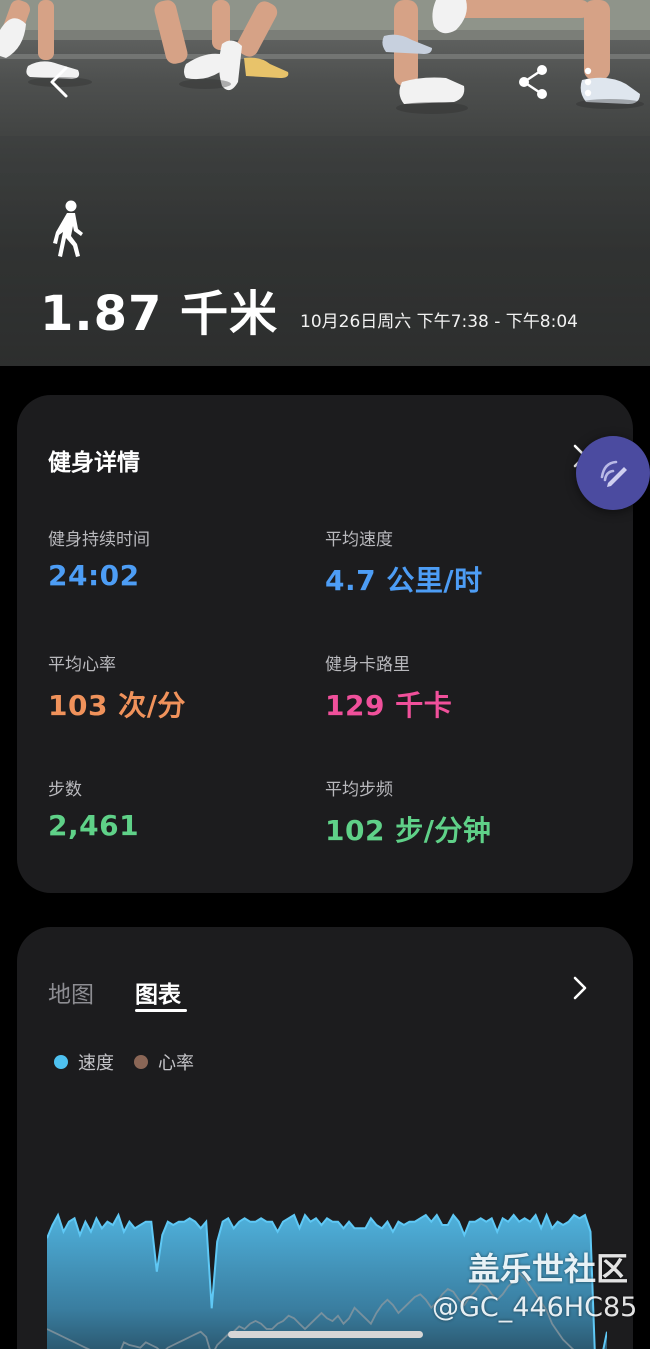 The width and height of the screenshot is (650, 1349). What do you see at coordinates (176, 1063) in the screenshot?
I see `legend-label: 心率` at bounding box center [176, 1063].